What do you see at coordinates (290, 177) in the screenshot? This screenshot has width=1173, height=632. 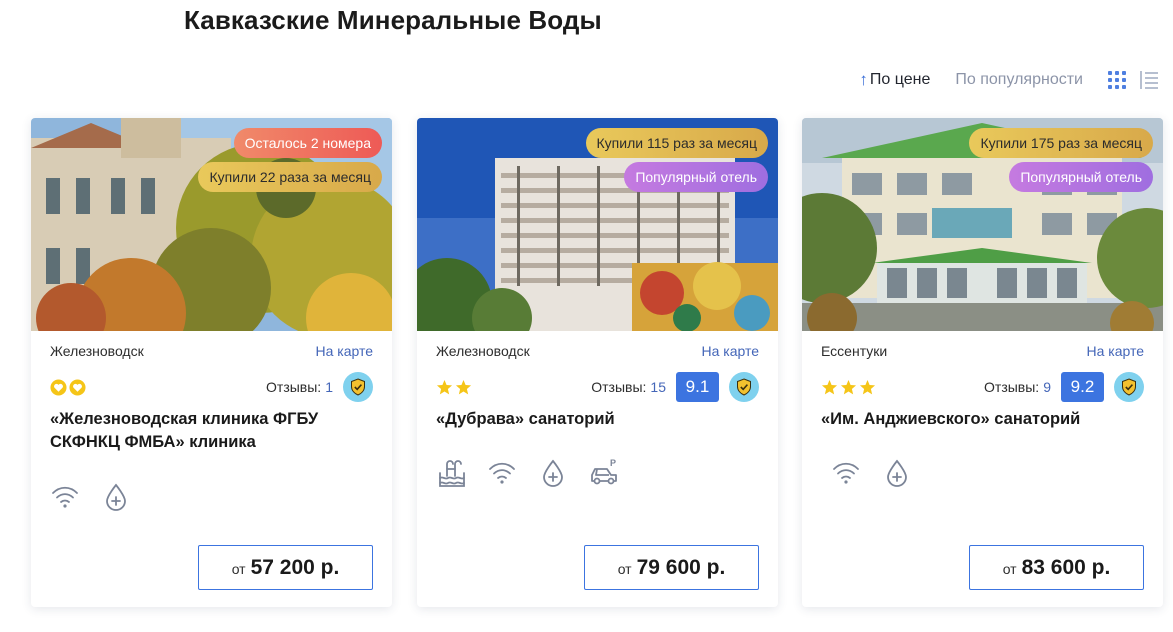 I see `bought-badge: Купили 22 раза за месяц` at bounding box center [290, 177].